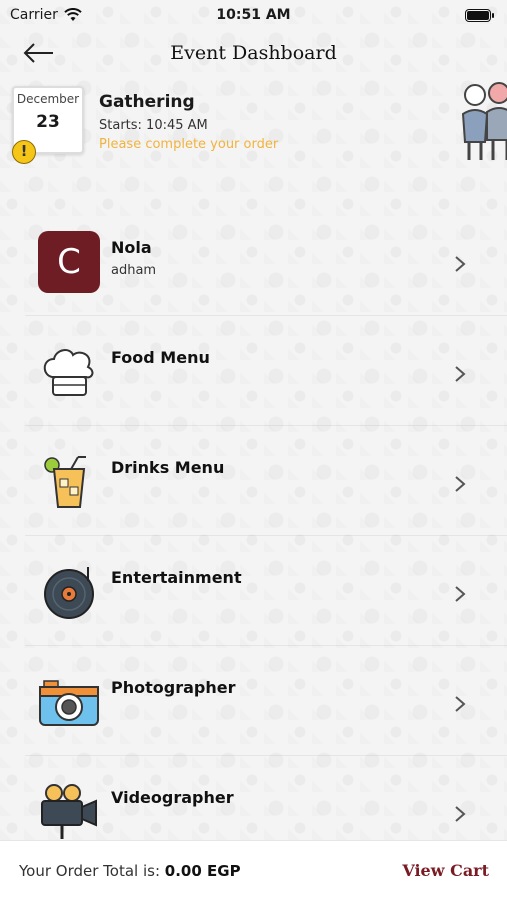 The image size is (507, 900). Describe the element at coordinates (445, 870) in the screenshot. I see `view-cart-button: View Cart` at that location.